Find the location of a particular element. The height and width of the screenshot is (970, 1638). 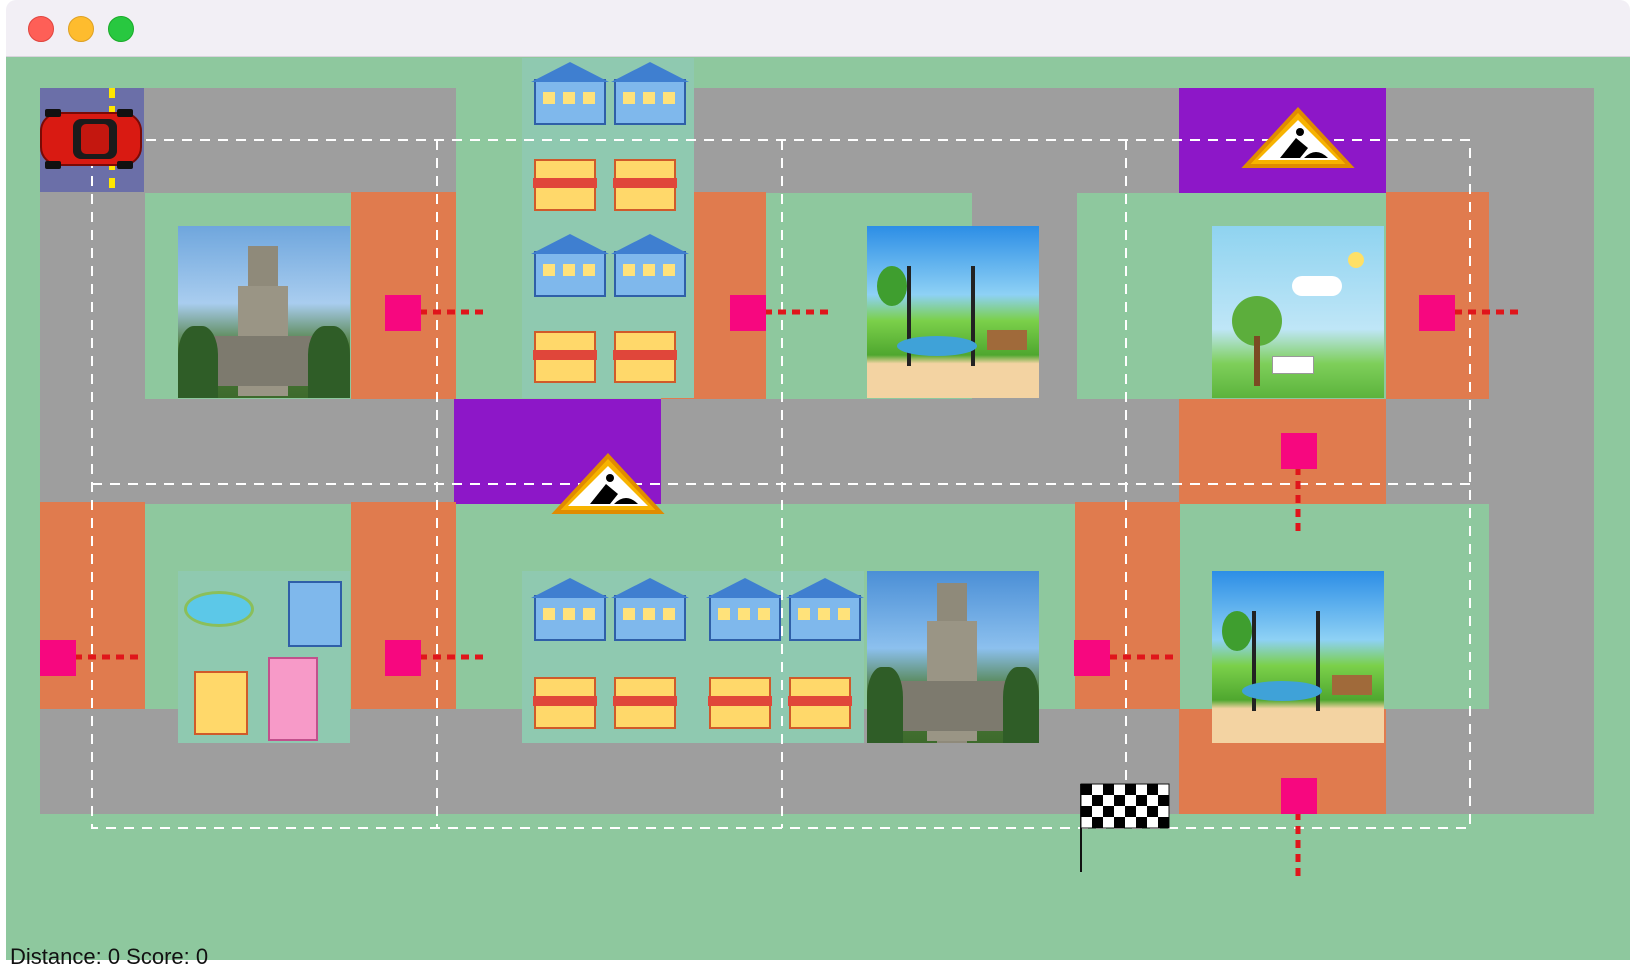

red-car-icon is located at coordinates (91, 139).